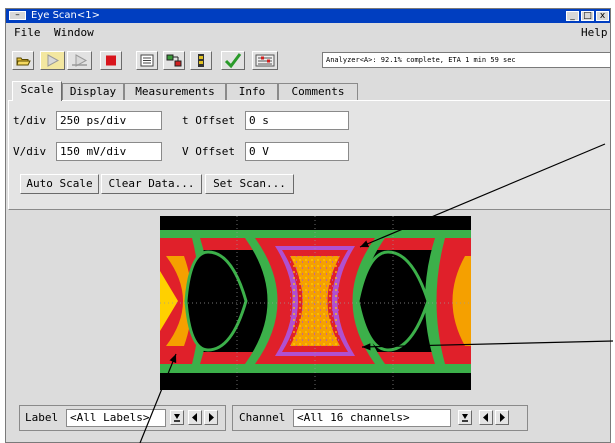 This screenshot has height=443, width=615. I want to click on label-prev-button, so click(195, 417).